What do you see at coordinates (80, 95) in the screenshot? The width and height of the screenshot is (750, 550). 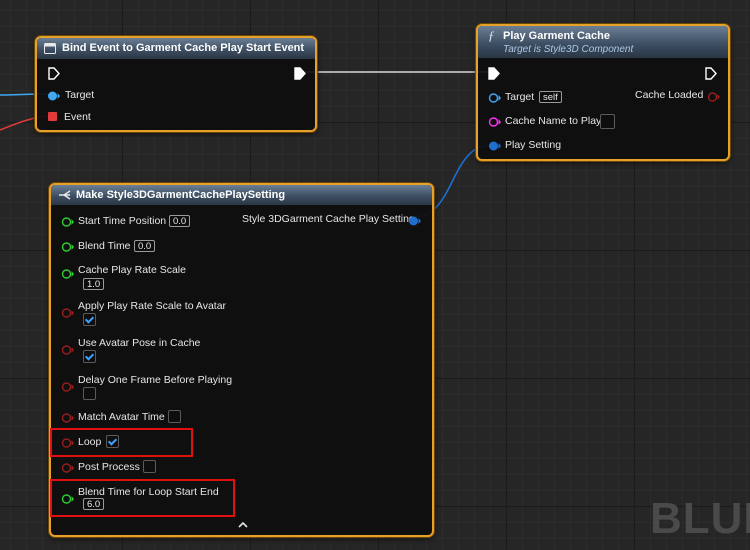 I see `target-label: Target` at bounding box center [80, 95].